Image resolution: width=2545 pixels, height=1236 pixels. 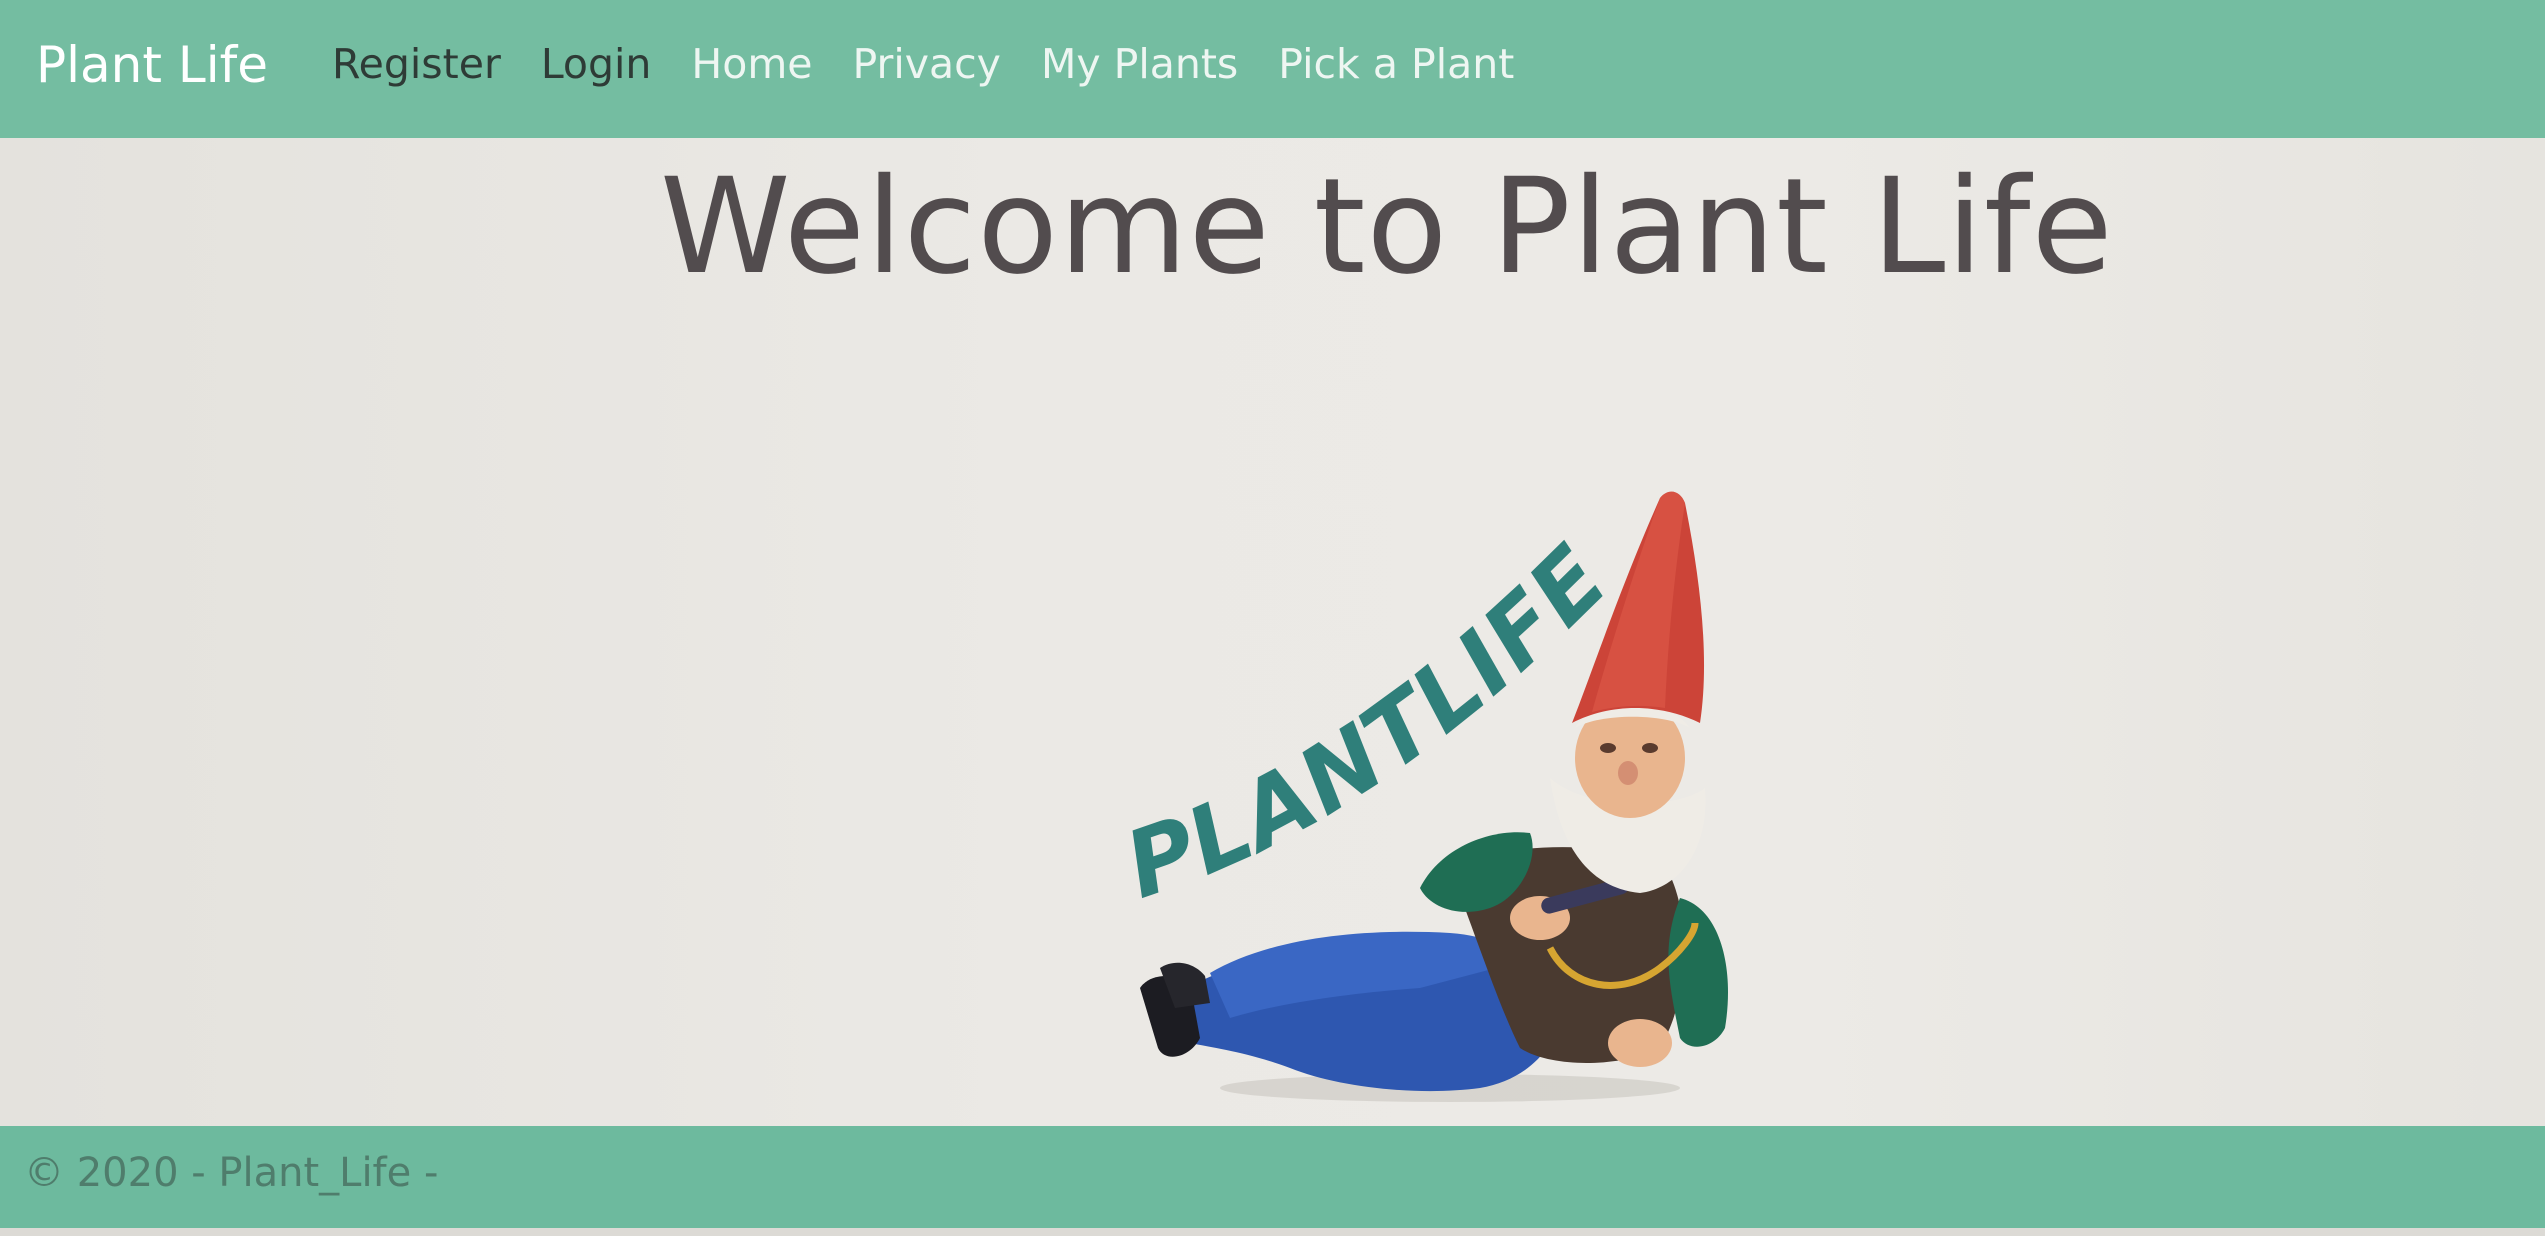 I want to click on footer-copyright: © 2020 - Plant_Life -, so click(x=231, y=1173).